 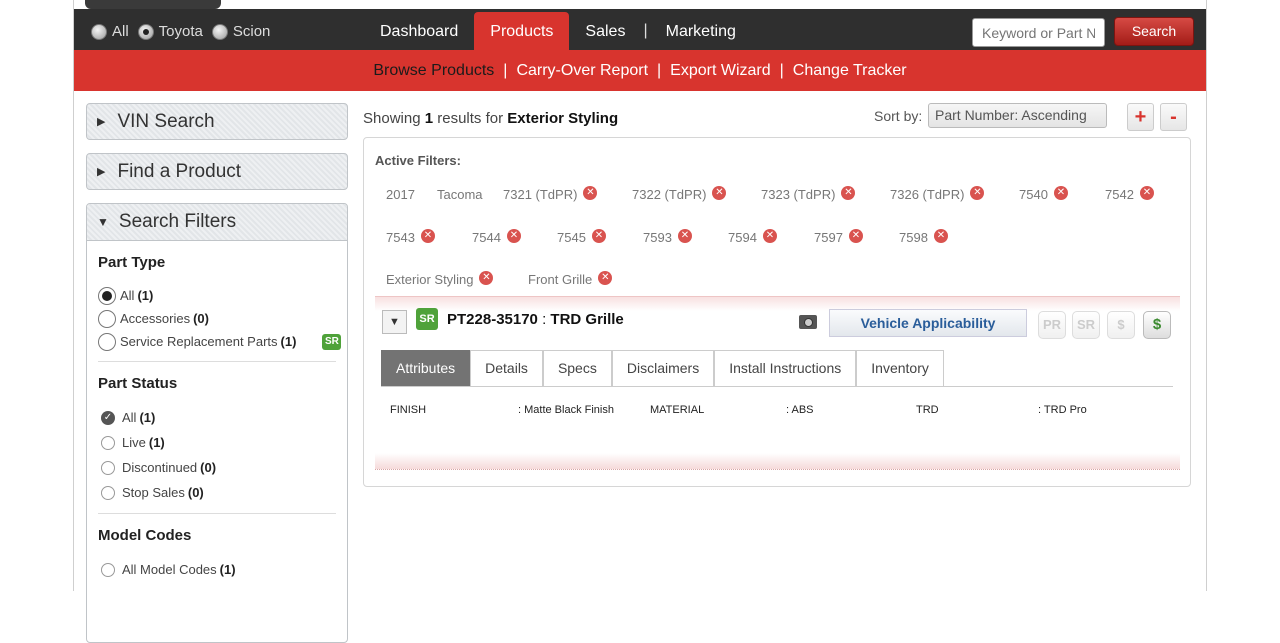 What do you see at coordinates (433, 71) in the screenshot?
I see `subnav-browse-products: Browse Products` at bounding box center [433, 71].